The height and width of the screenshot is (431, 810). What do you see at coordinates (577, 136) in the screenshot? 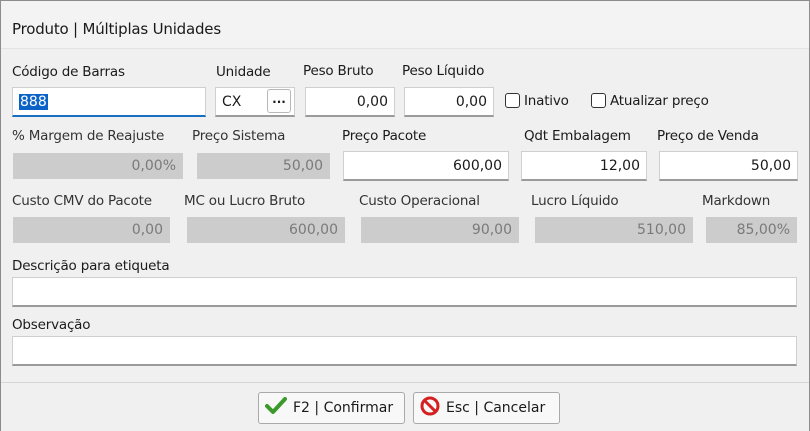
I see `label-qdt-embalagem: Qdt Embalagem` at bounding box center [577, 136].